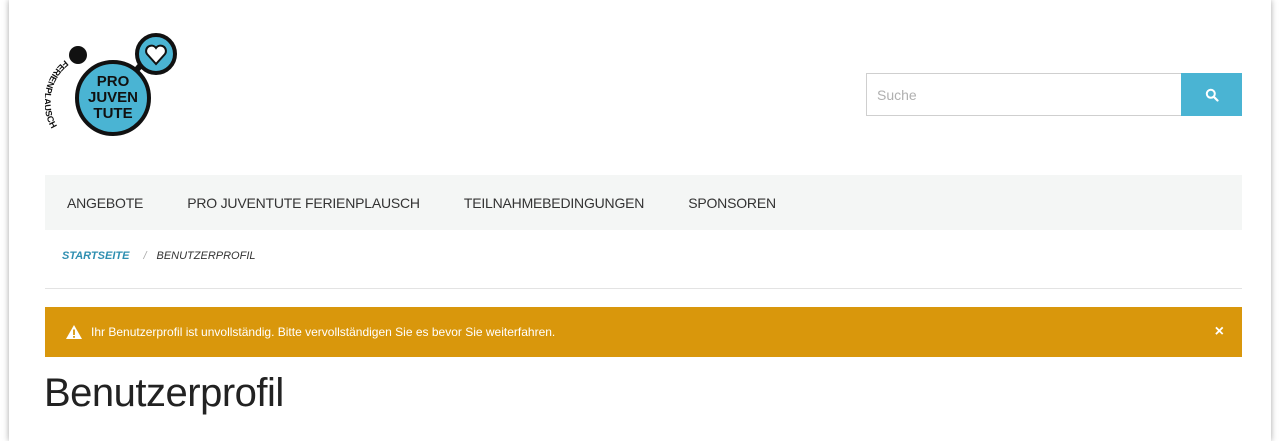  Describe the element at coordinates (105, 203) in the screenshot. I see `nav-item-angebote: ANGEBOTE` at that location.